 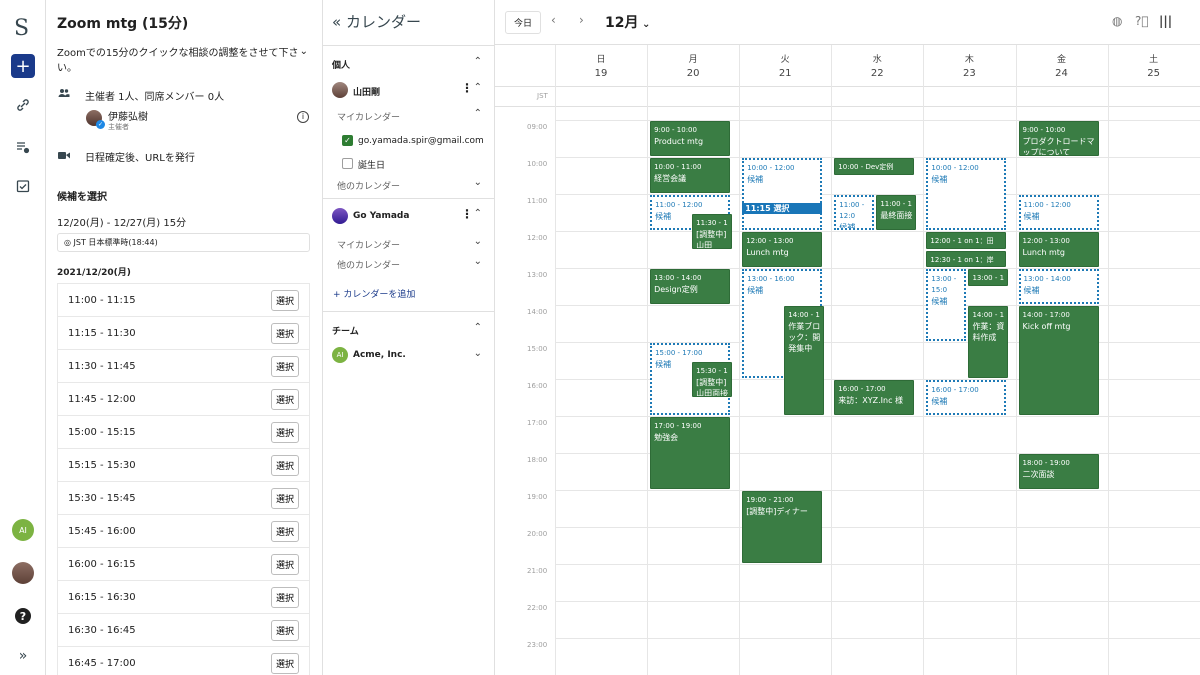 I want to click on birthday-checkbox, so click(x=347, y=163).